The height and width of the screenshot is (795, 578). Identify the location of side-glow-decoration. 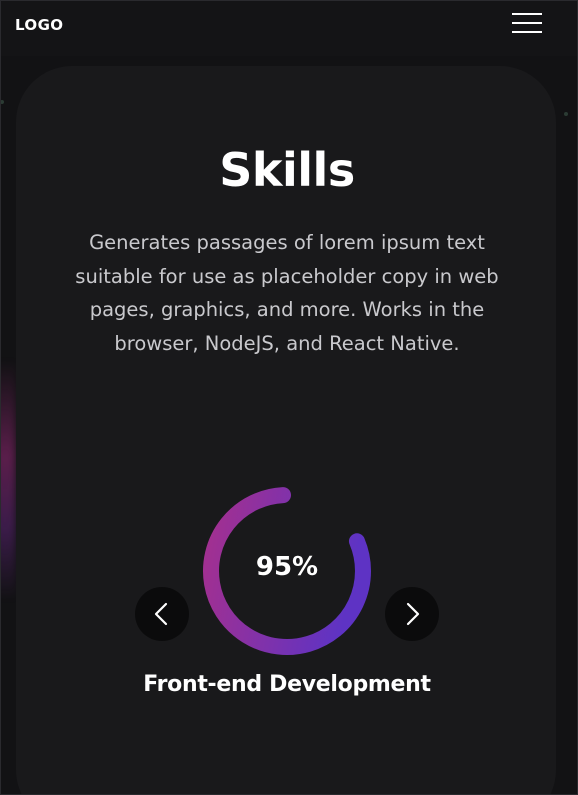
(8, 480).